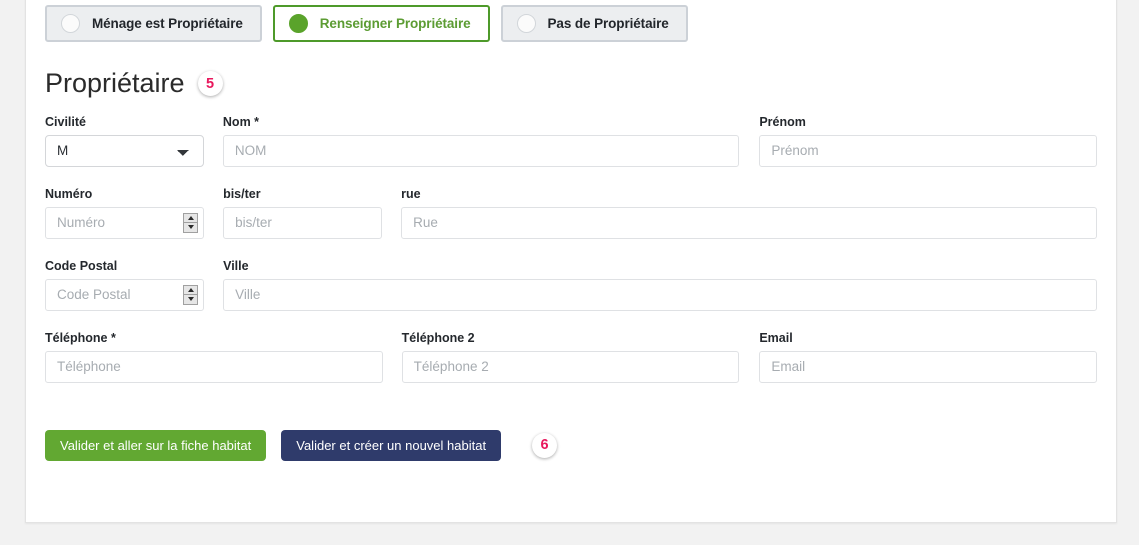  I want to click on field-label-telephone2: Téléphone 2, so click(438, 337).